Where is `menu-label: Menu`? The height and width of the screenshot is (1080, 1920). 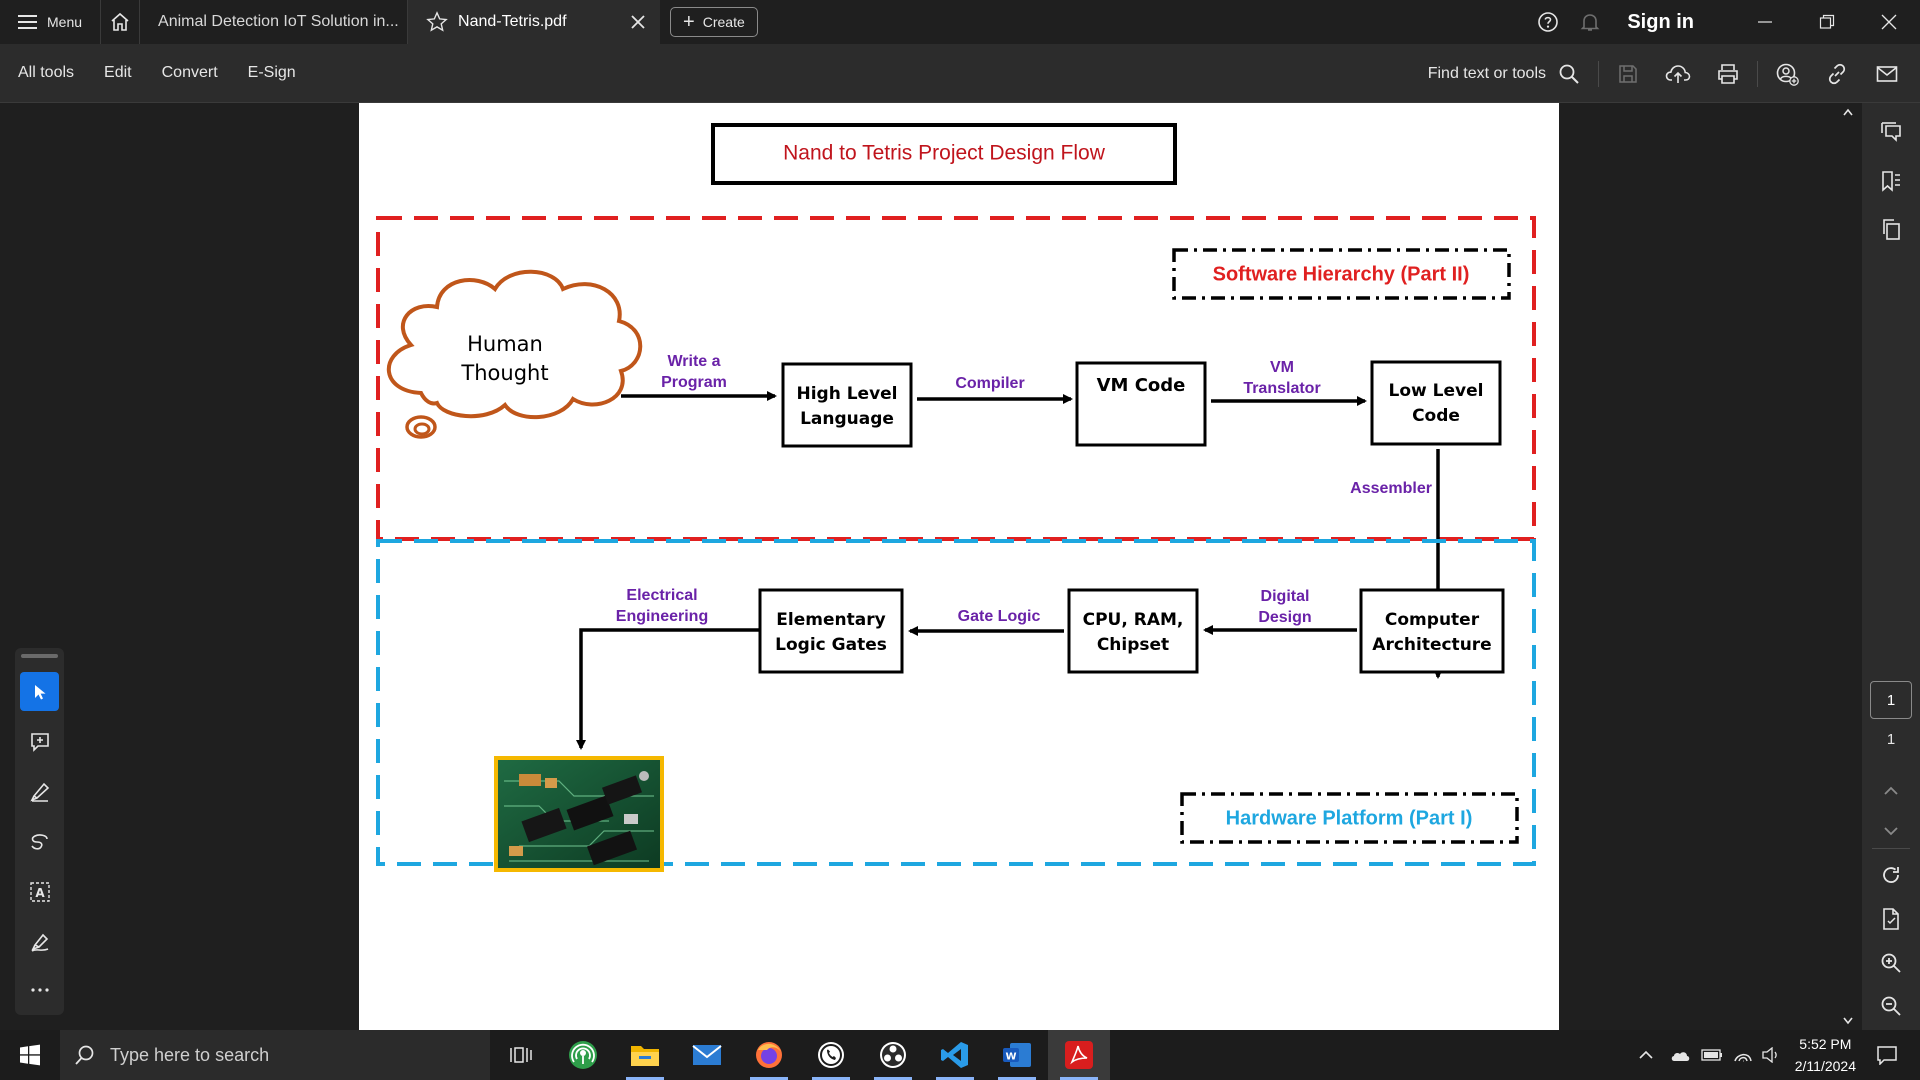
menu-label: Menu is located at coordinates (65, 22).